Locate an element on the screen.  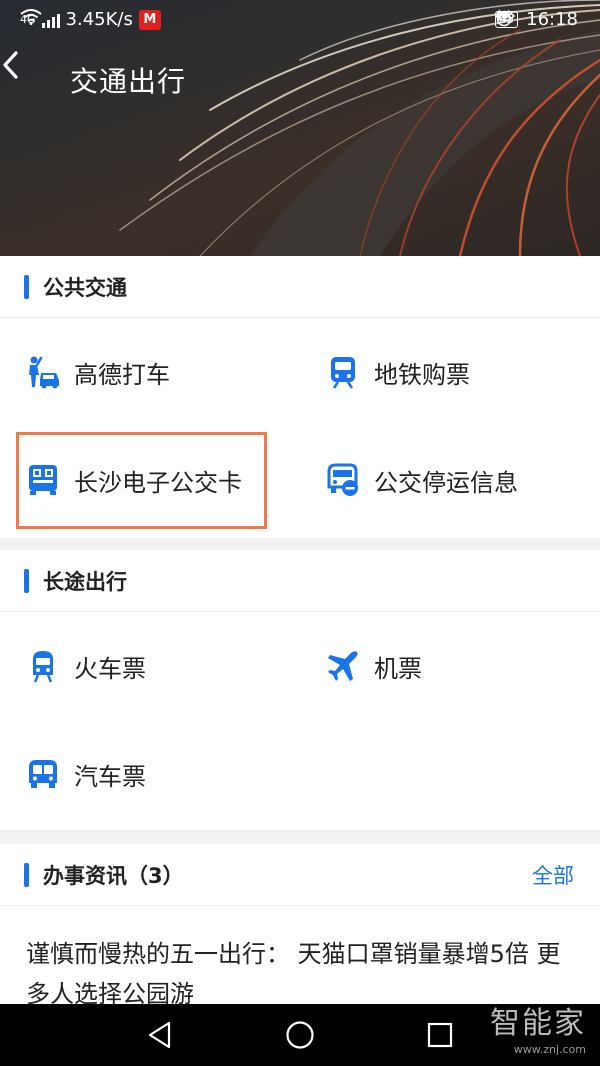
section-header: 公共交通 is located at coordinates (300, 287).